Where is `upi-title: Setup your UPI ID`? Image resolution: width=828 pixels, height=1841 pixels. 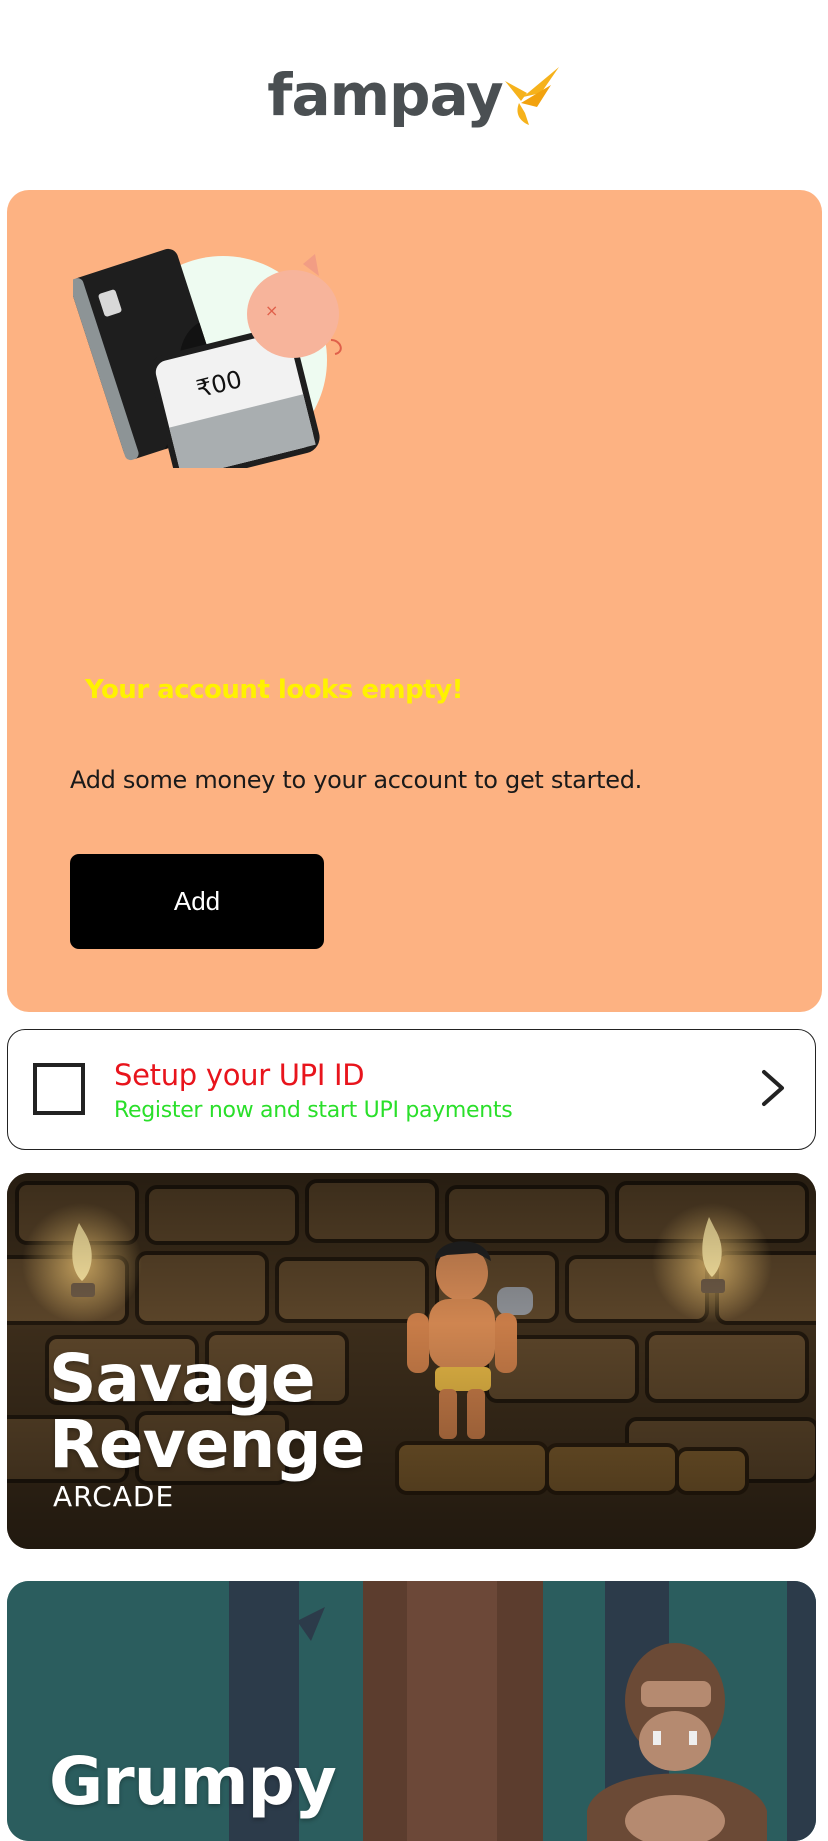
upi-title: Setup your UPI ID is located at coordinates (239, 1075).